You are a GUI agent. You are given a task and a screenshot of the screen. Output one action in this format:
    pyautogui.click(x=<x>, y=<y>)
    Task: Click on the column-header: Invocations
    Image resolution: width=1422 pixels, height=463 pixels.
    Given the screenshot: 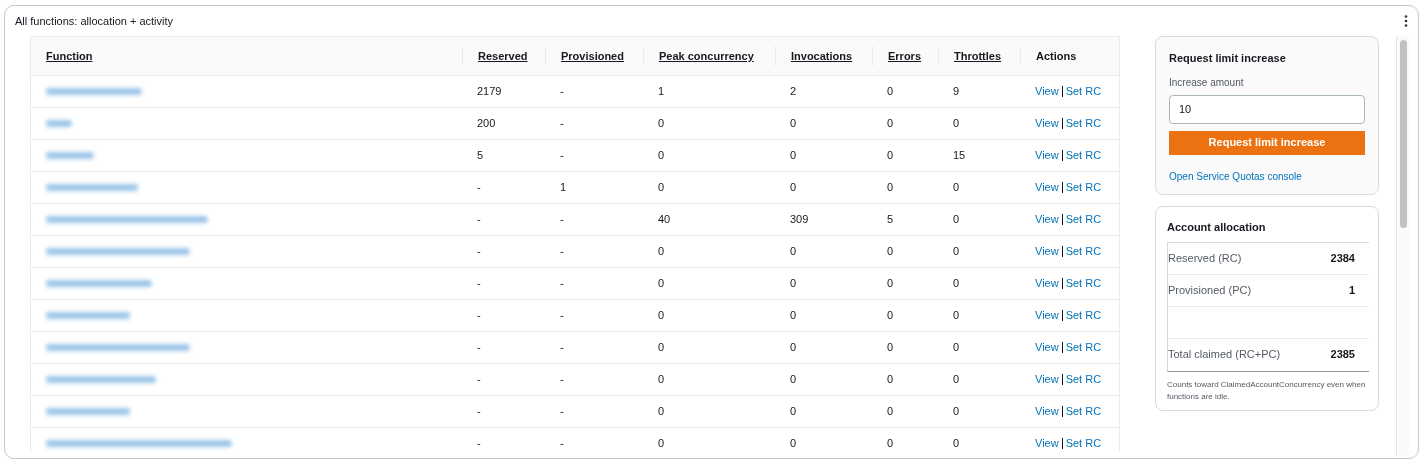 What is the action you would take?
    pyautogui.click(x=822, y=56)
    